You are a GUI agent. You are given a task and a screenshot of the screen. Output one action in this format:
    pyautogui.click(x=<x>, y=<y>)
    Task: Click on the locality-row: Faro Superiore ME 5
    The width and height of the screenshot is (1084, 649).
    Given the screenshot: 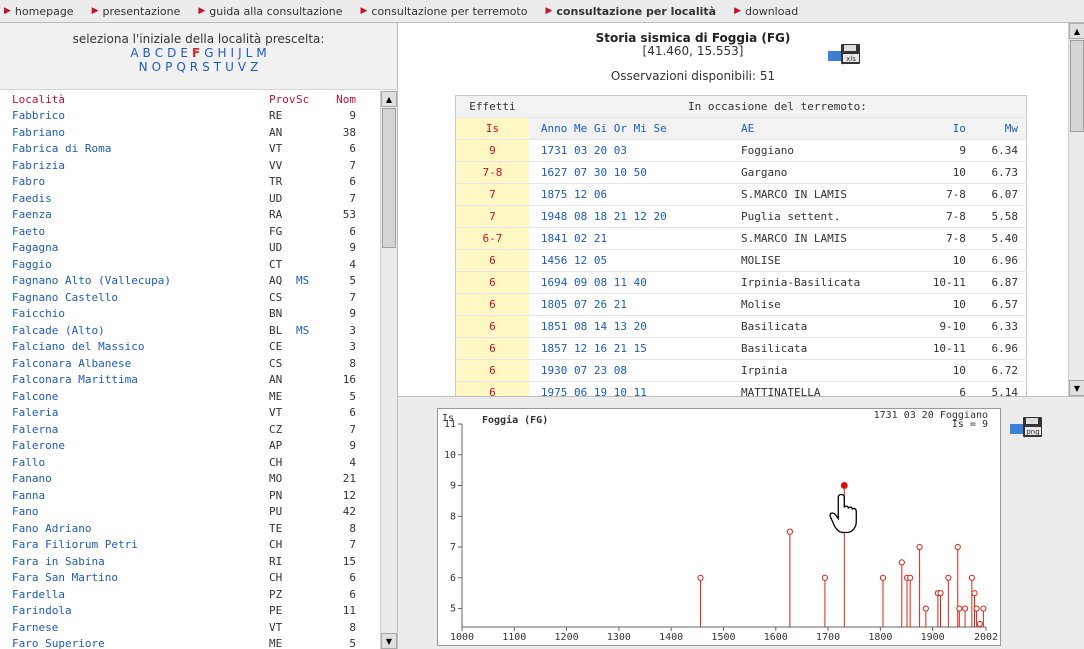 What is the action you would take?
    pyautogui.click(x=190, y=642)
    